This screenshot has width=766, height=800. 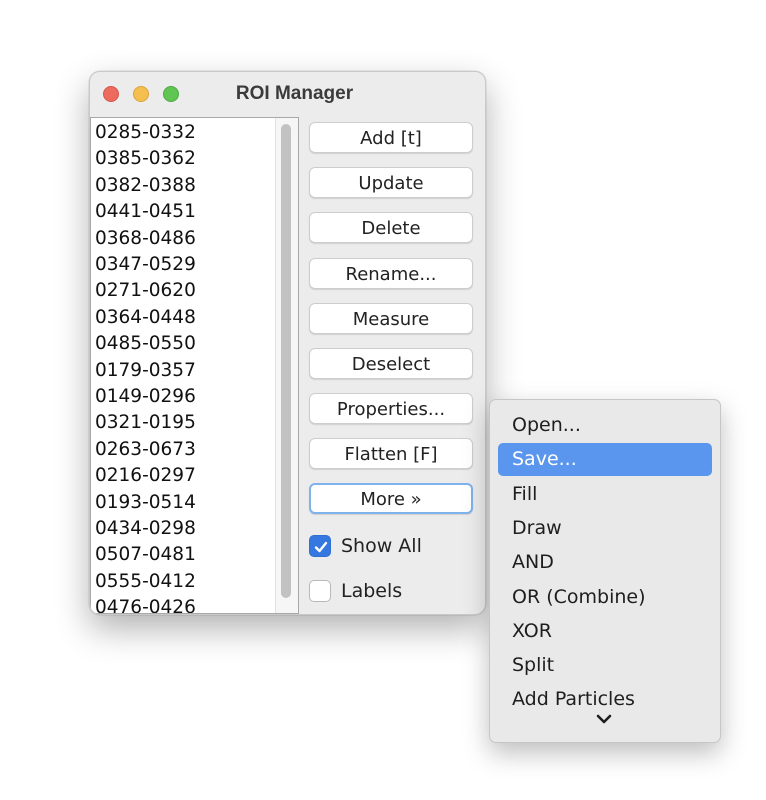 I want to click on roi-list-item: 0271-0620, so click(x=145, y=291).